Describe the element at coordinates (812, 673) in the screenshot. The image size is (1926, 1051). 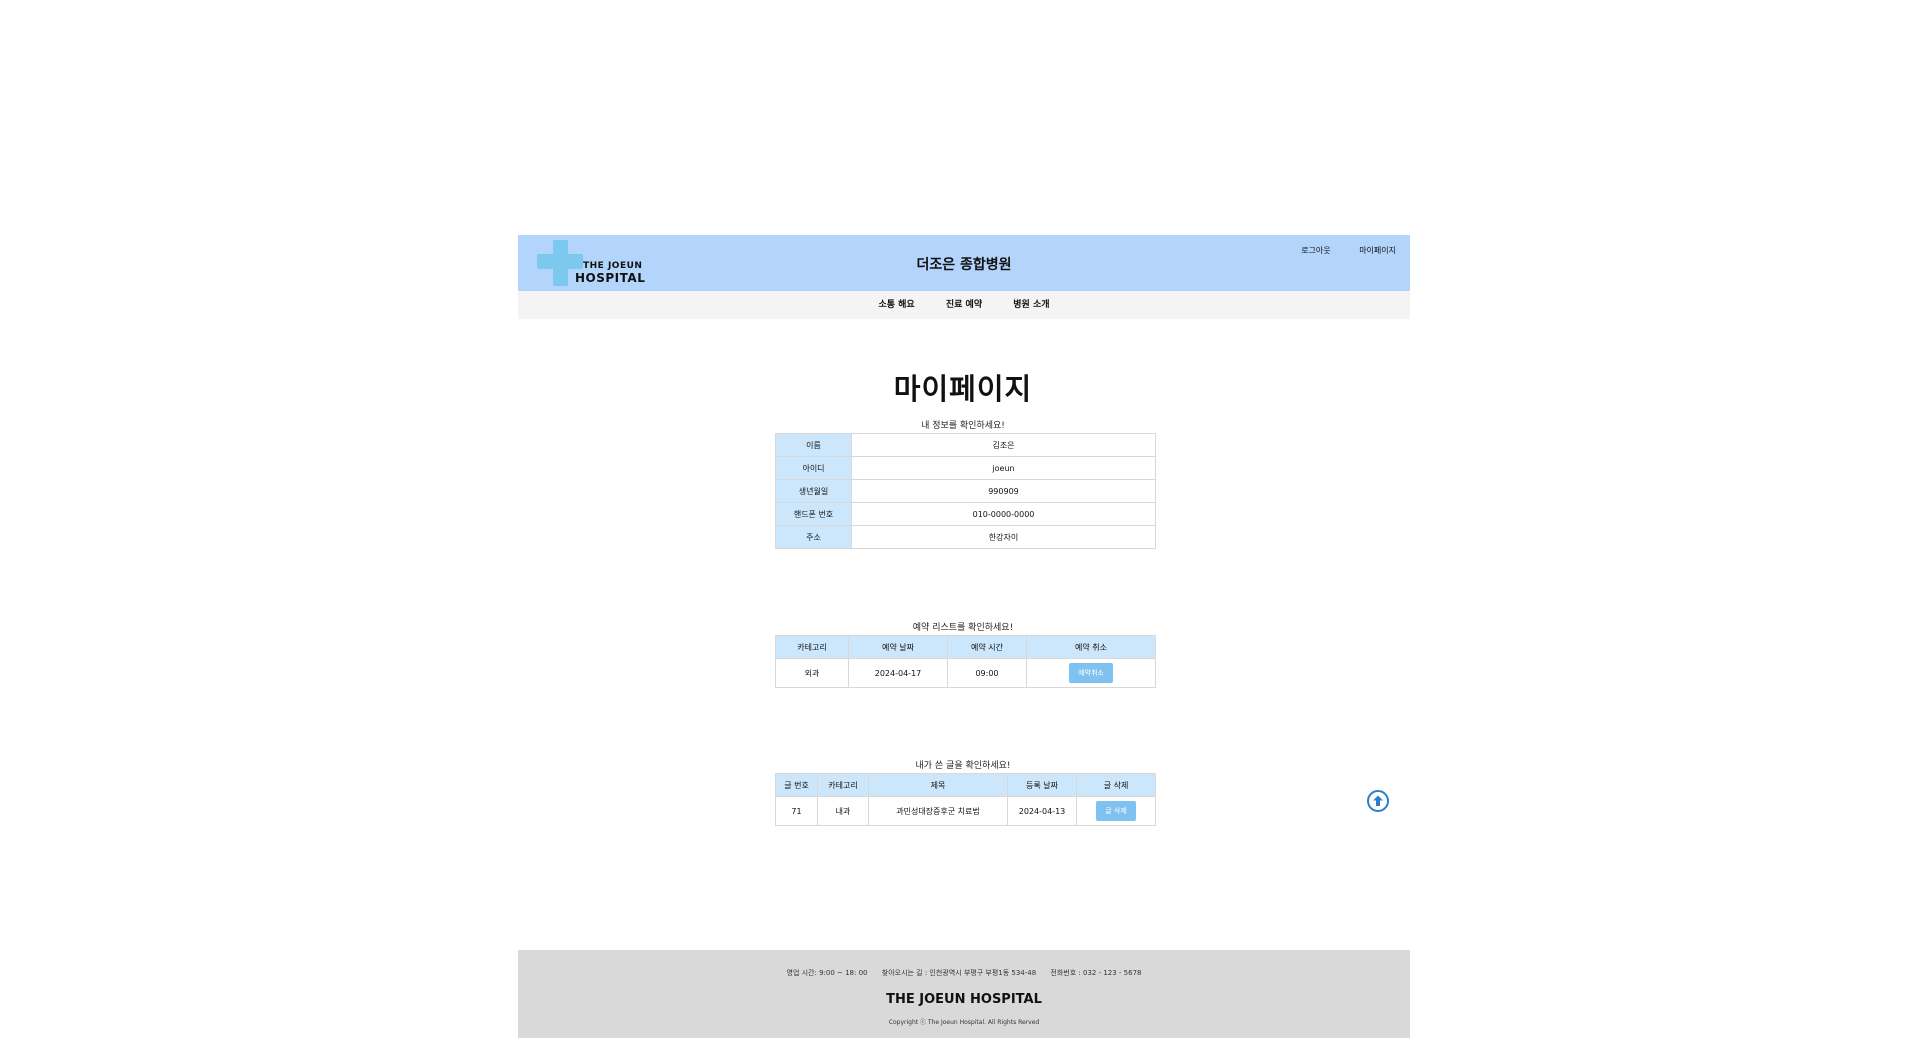
I see `reservation-category: 외과` at that location.